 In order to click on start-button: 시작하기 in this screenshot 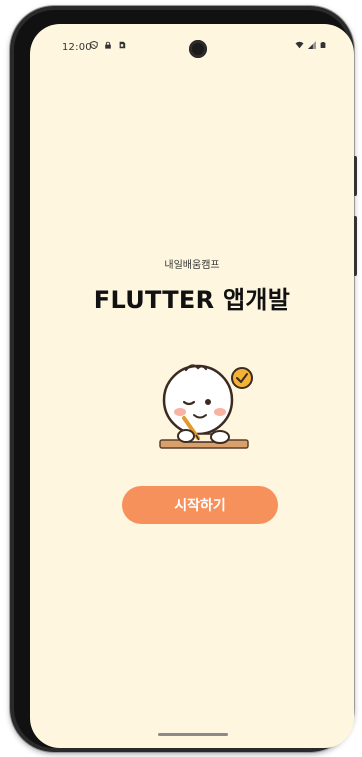, I will do `click(200, 505)`.